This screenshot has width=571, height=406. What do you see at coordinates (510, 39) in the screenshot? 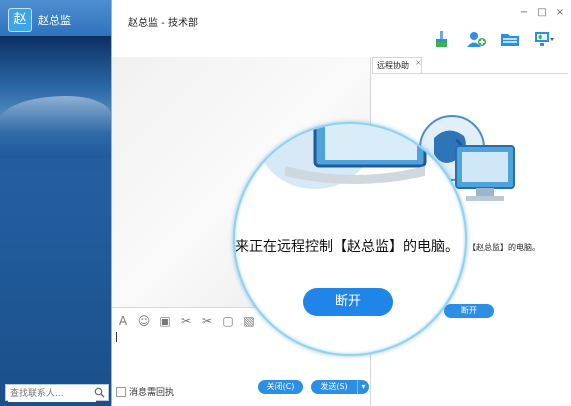
I see `folder-icon` at bounding box center [510, 39].